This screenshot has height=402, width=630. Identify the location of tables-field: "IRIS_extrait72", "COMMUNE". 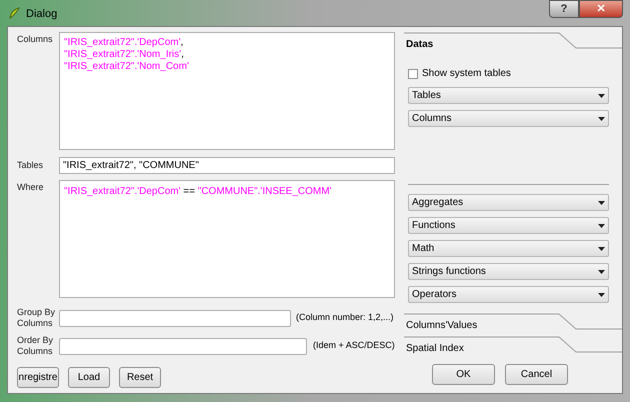
(227, 165).